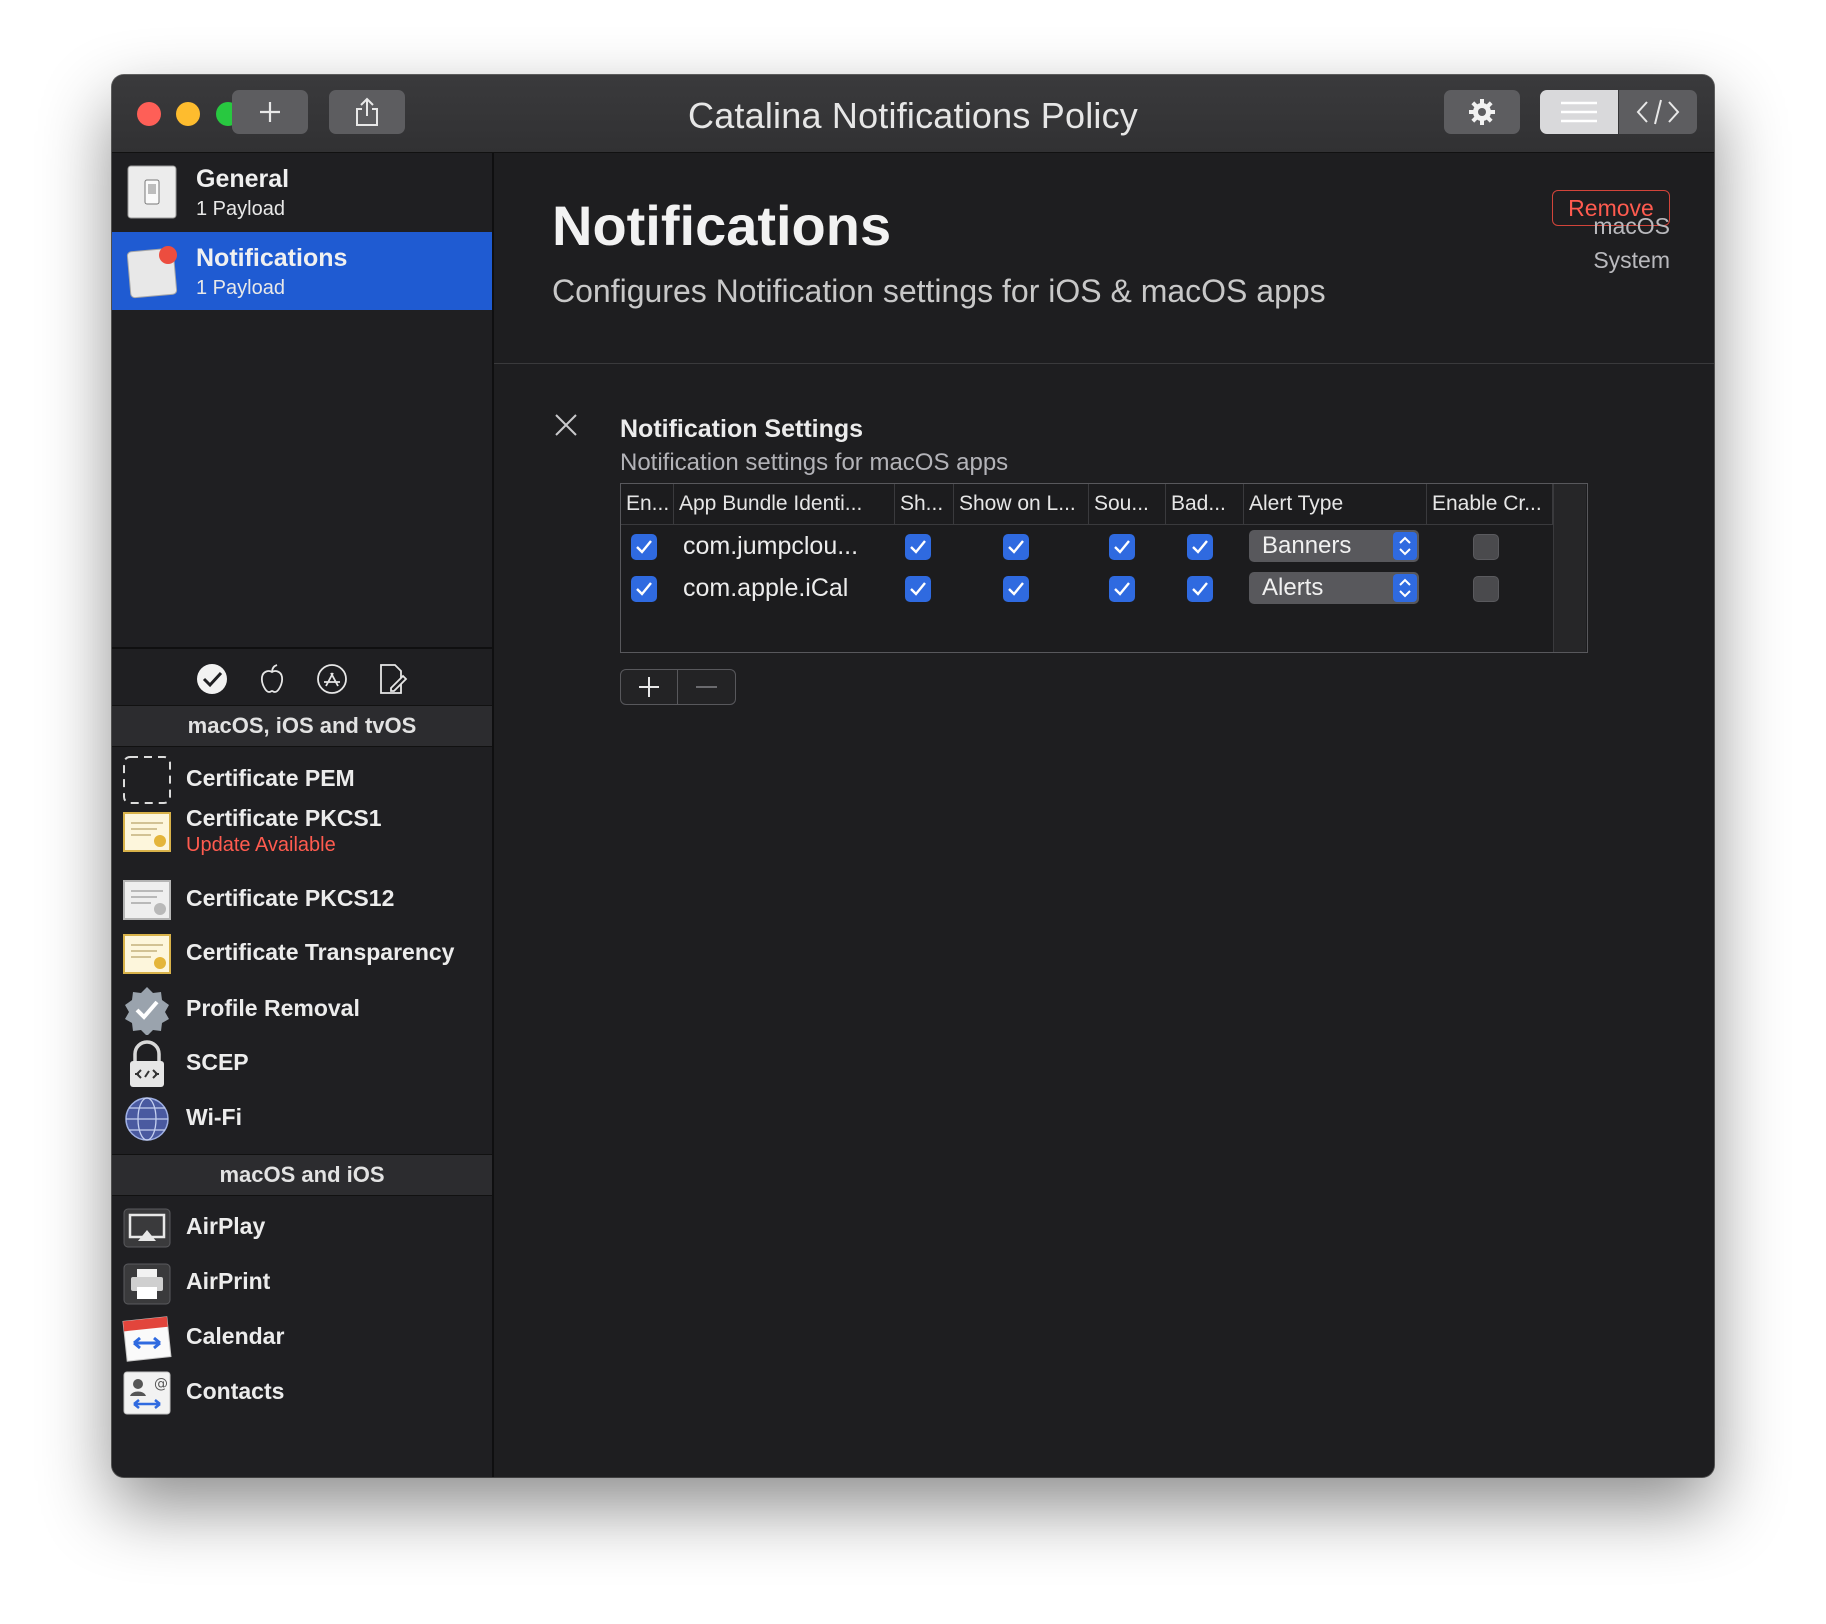  Describe the element at coordinates (722, 225) in the screenshot. I see `page-title: Notifications` at that location.